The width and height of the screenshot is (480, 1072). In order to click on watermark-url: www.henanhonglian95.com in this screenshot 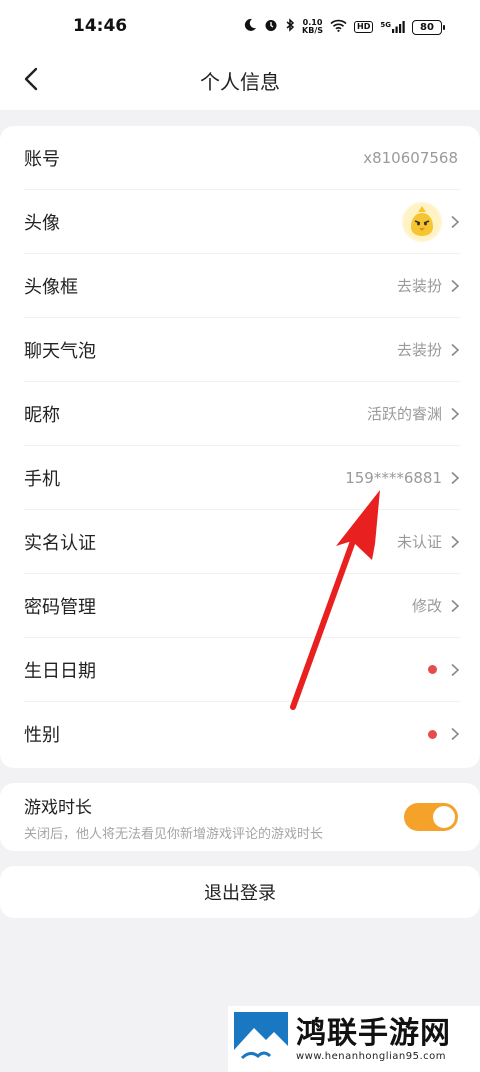, I will do `click(371, 1056)`.